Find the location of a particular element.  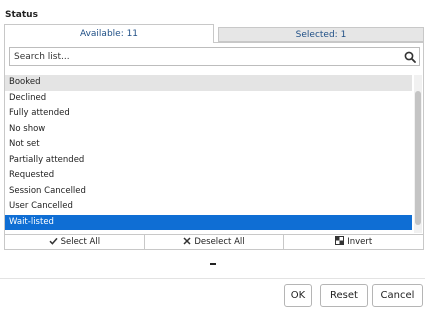

tab-selected: Selected: 1 is located at coordinates (321, 34).